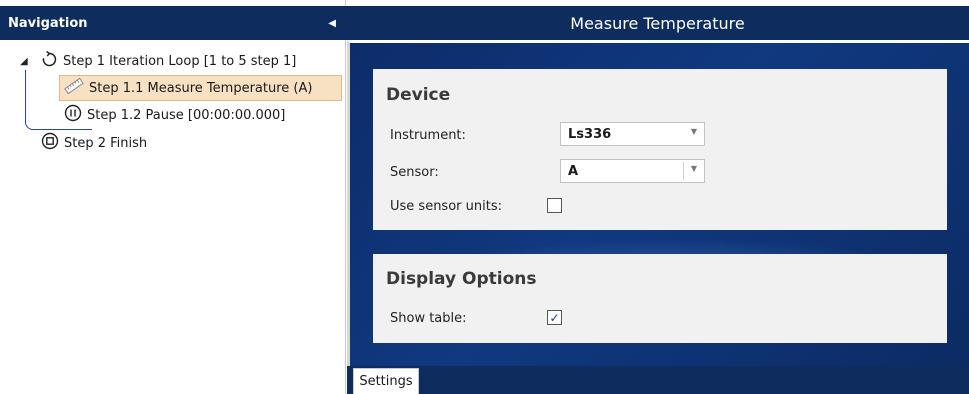 This screenshot has width=969, height=394. I want to click on tree-item-label: Step 2 Finish, so click(106, 143).